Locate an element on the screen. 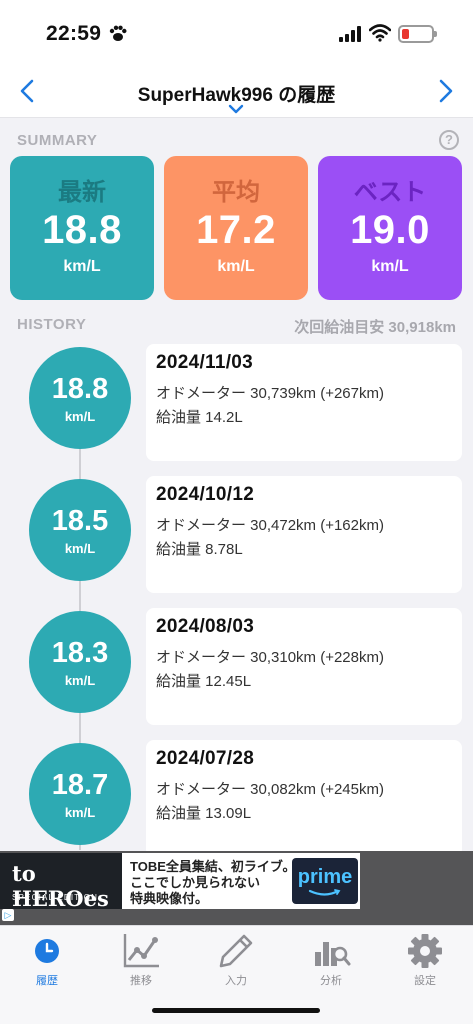  smile-arrow-icon is located at coordinates (324, 892).